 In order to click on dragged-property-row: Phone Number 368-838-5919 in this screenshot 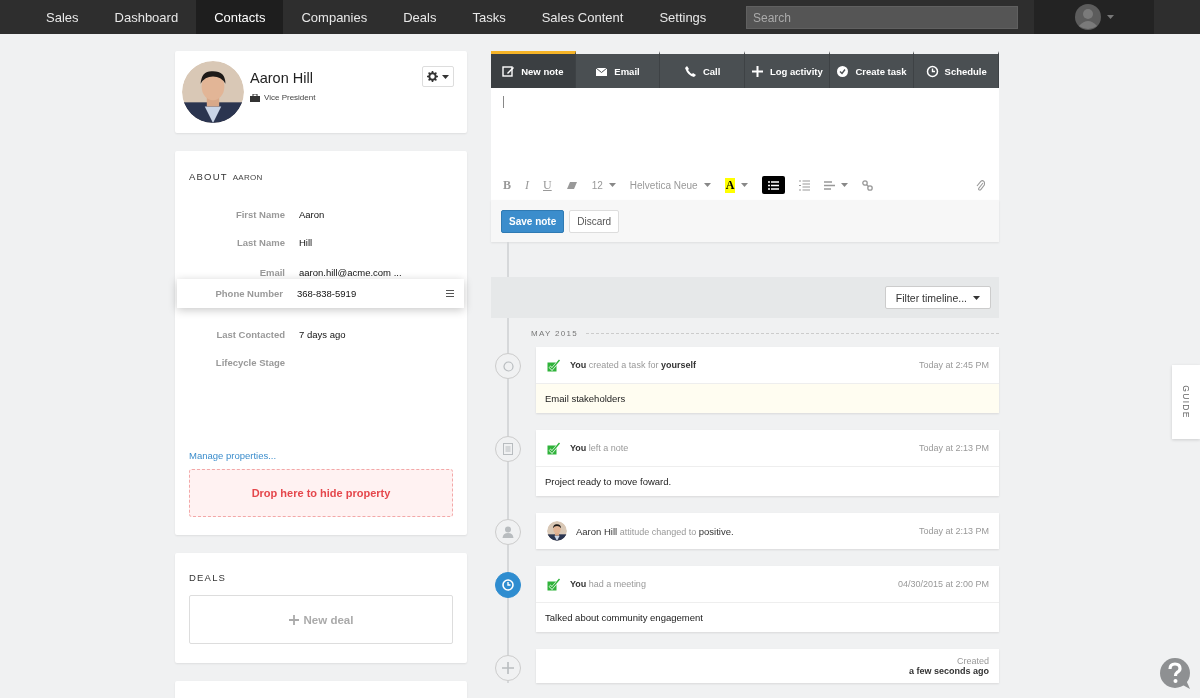, I will do `click(320, 293)`.